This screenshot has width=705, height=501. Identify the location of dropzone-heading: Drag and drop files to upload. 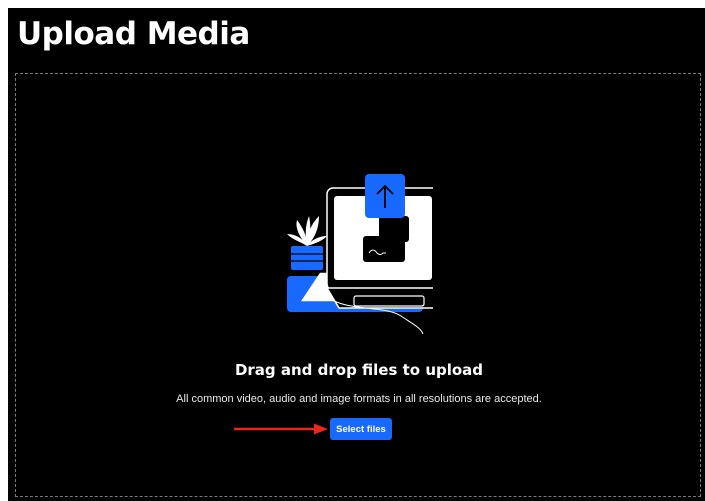
(359, 370).